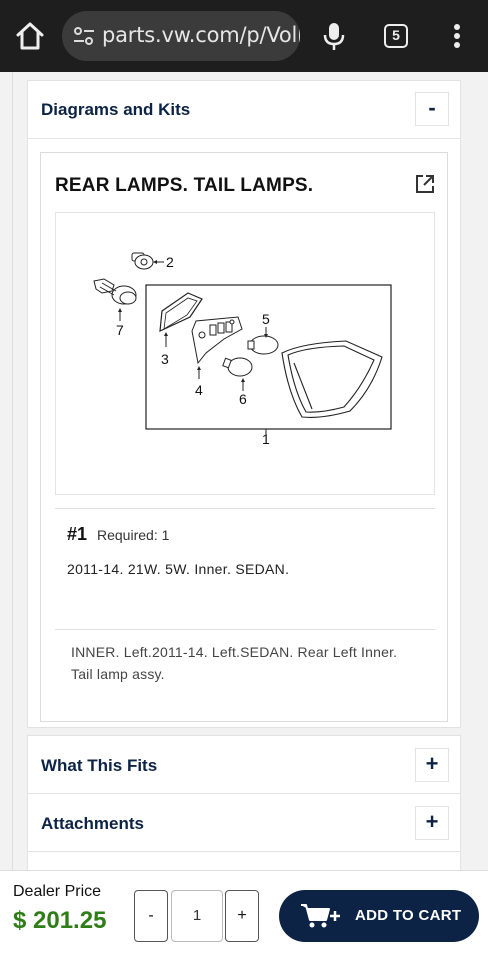 This screenshot has height=960, width=488. I want to click on page-divider, so click(12, 471).